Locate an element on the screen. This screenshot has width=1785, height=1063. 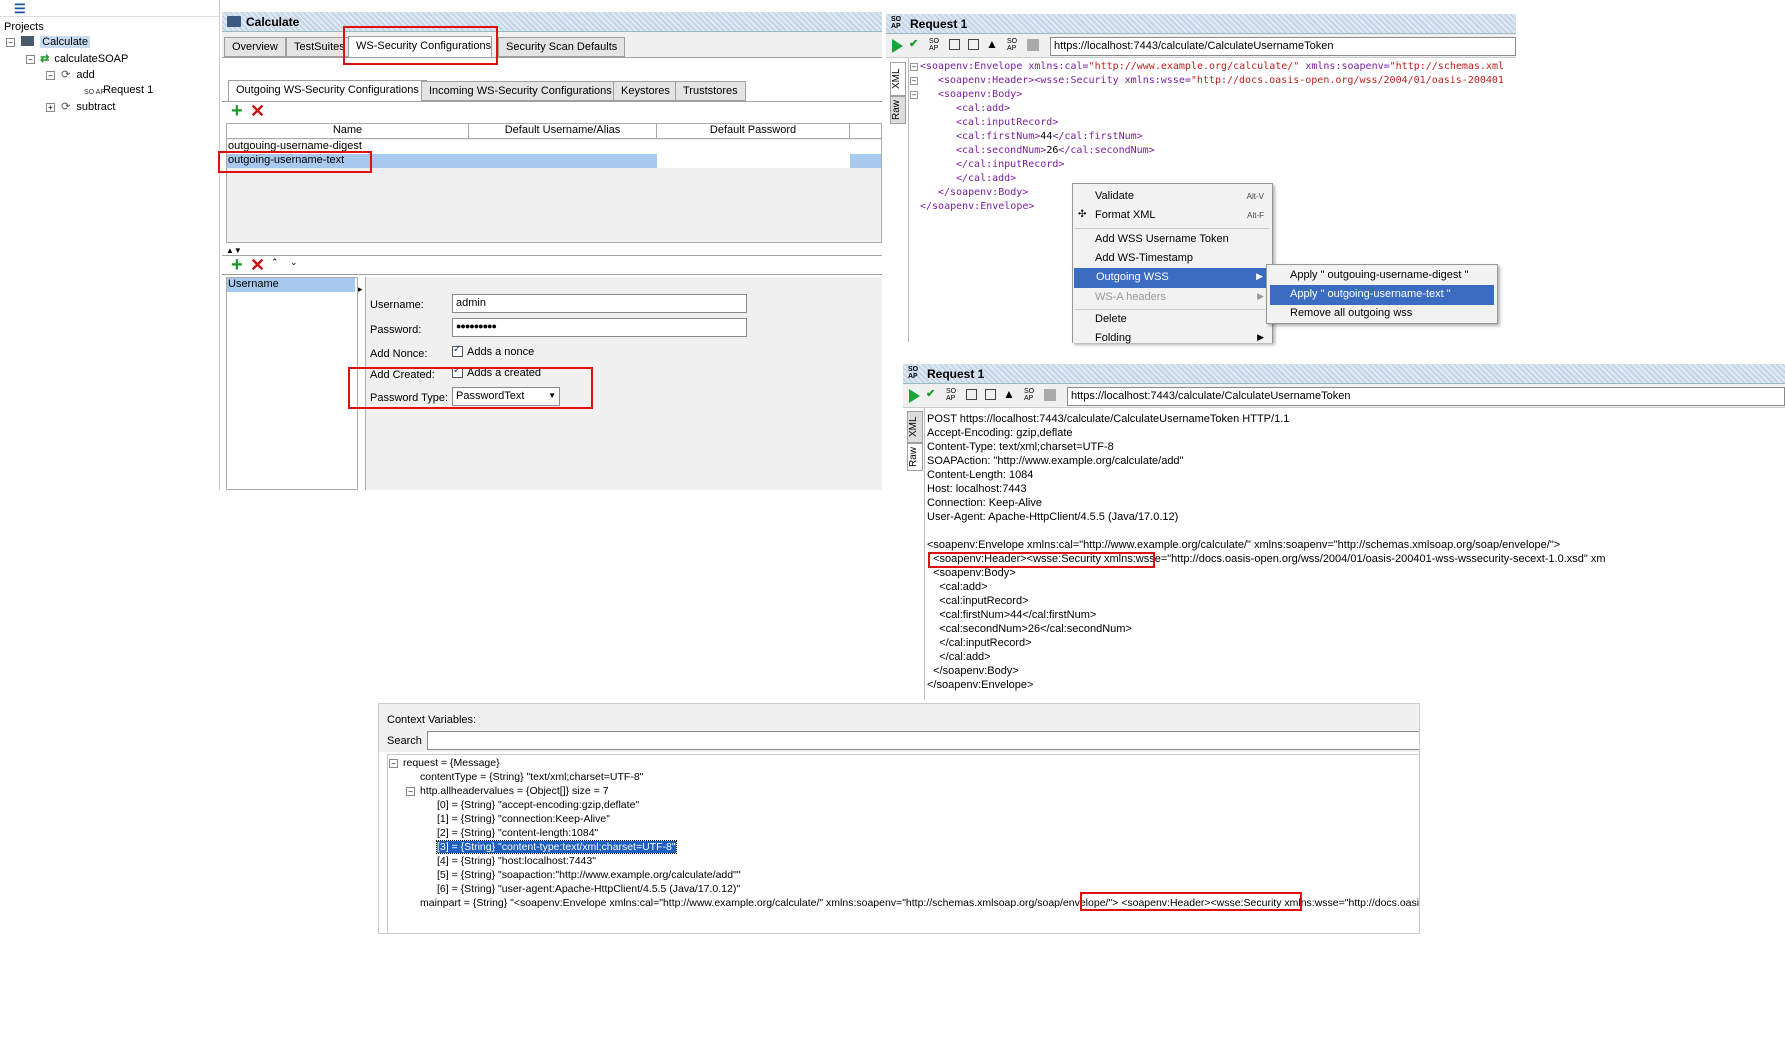
project-titlebar: Calculate is located at coordinates (552, 22).